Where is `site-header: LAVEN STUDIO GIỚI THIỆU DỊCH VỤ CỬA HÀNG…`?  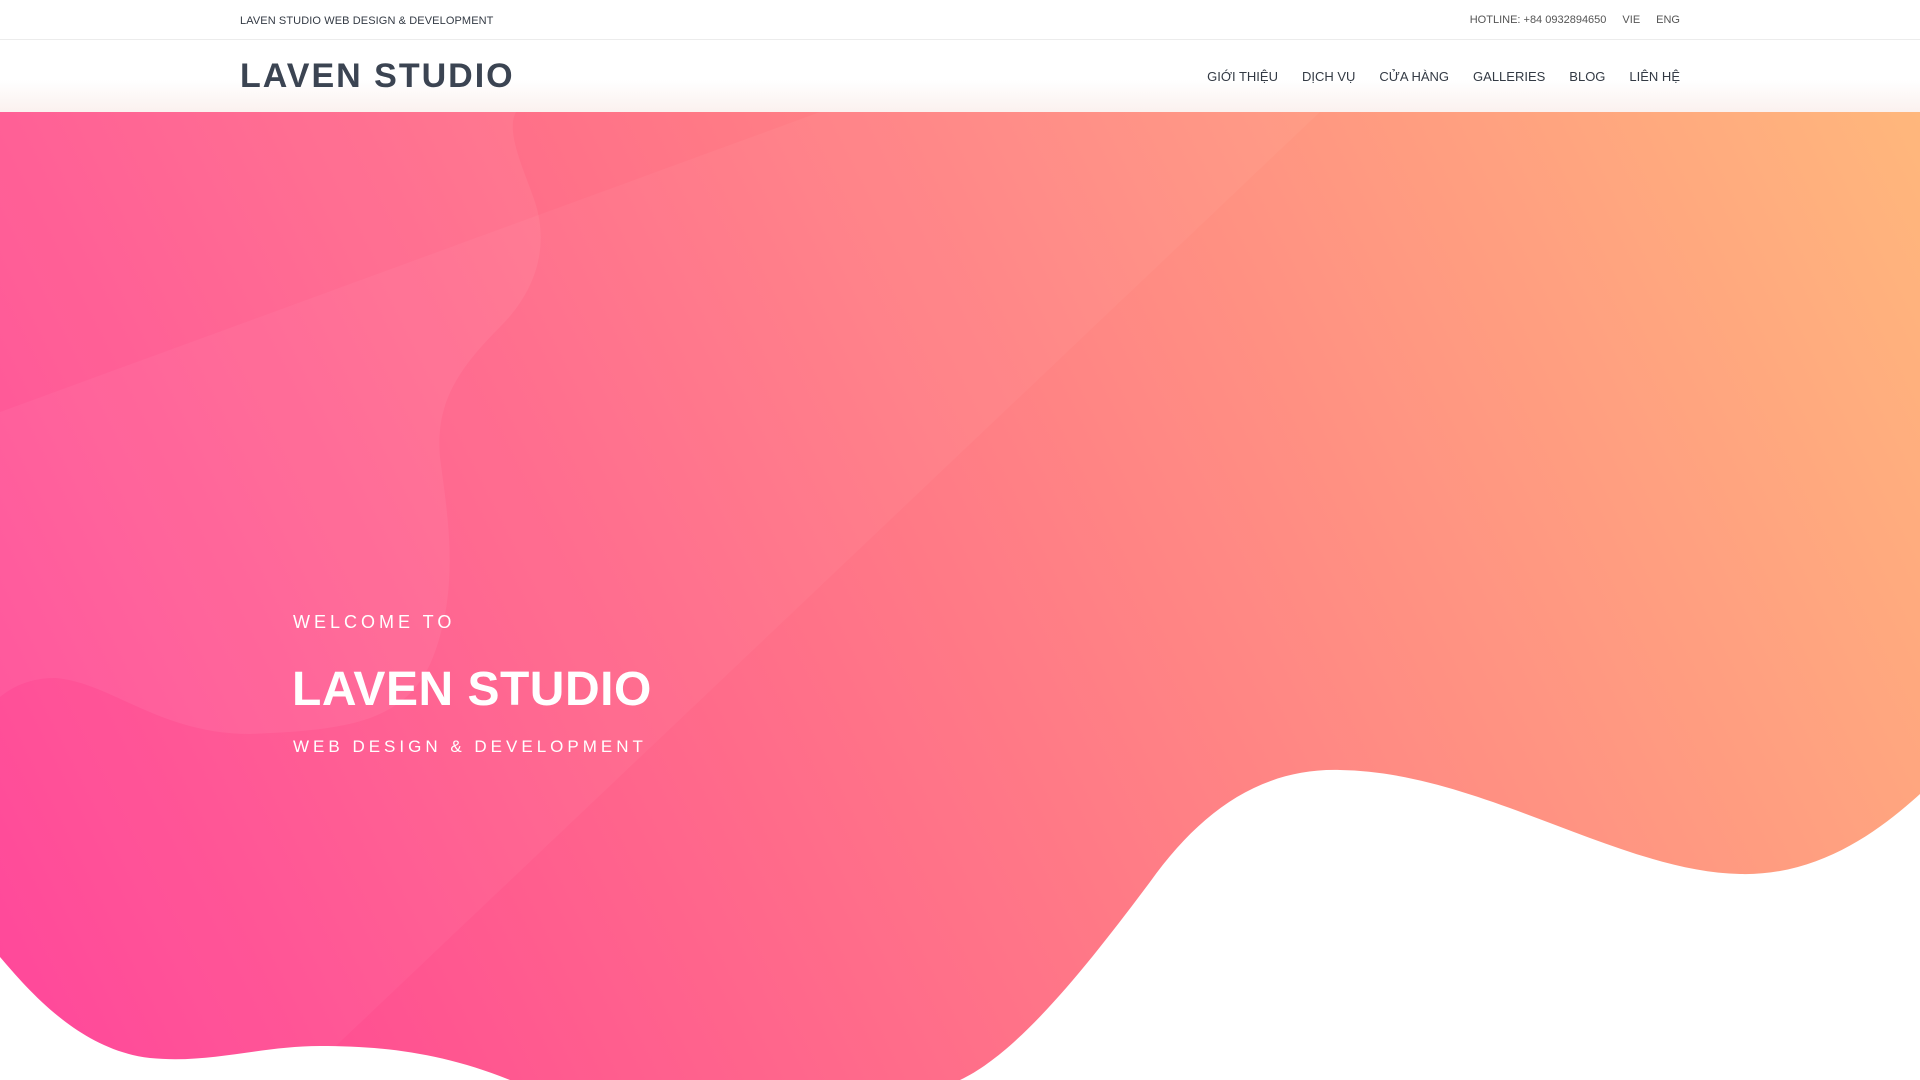 site-header: LAVEN STUDIO GIỚI THIỆU DỊCH VỤ CỬA HÀNG… is located at coordinates (960, 76).